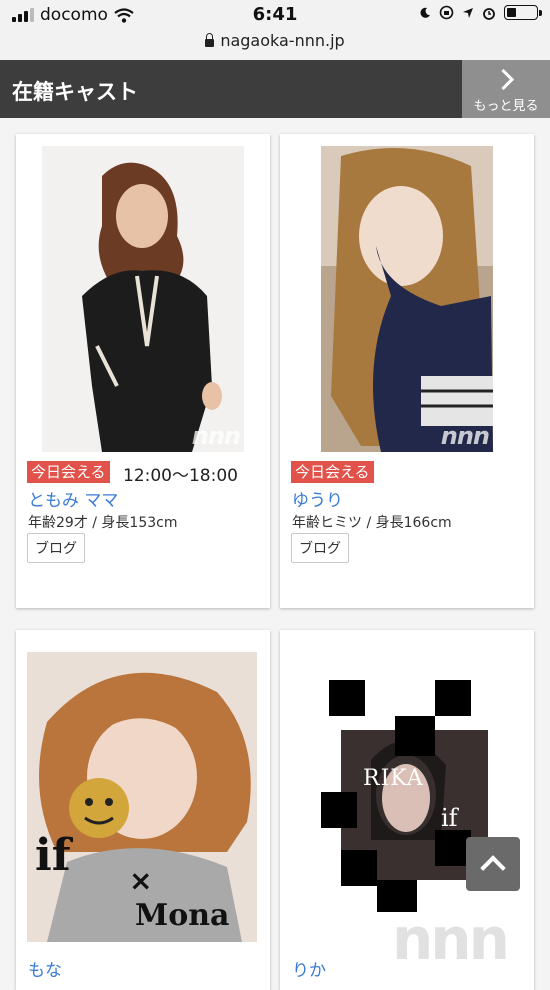 This screenshot has width=550, height=990. Describe the element at coordinates (142, 797) in the screenshot. I see `cast-photo: if × Mona` at that location.